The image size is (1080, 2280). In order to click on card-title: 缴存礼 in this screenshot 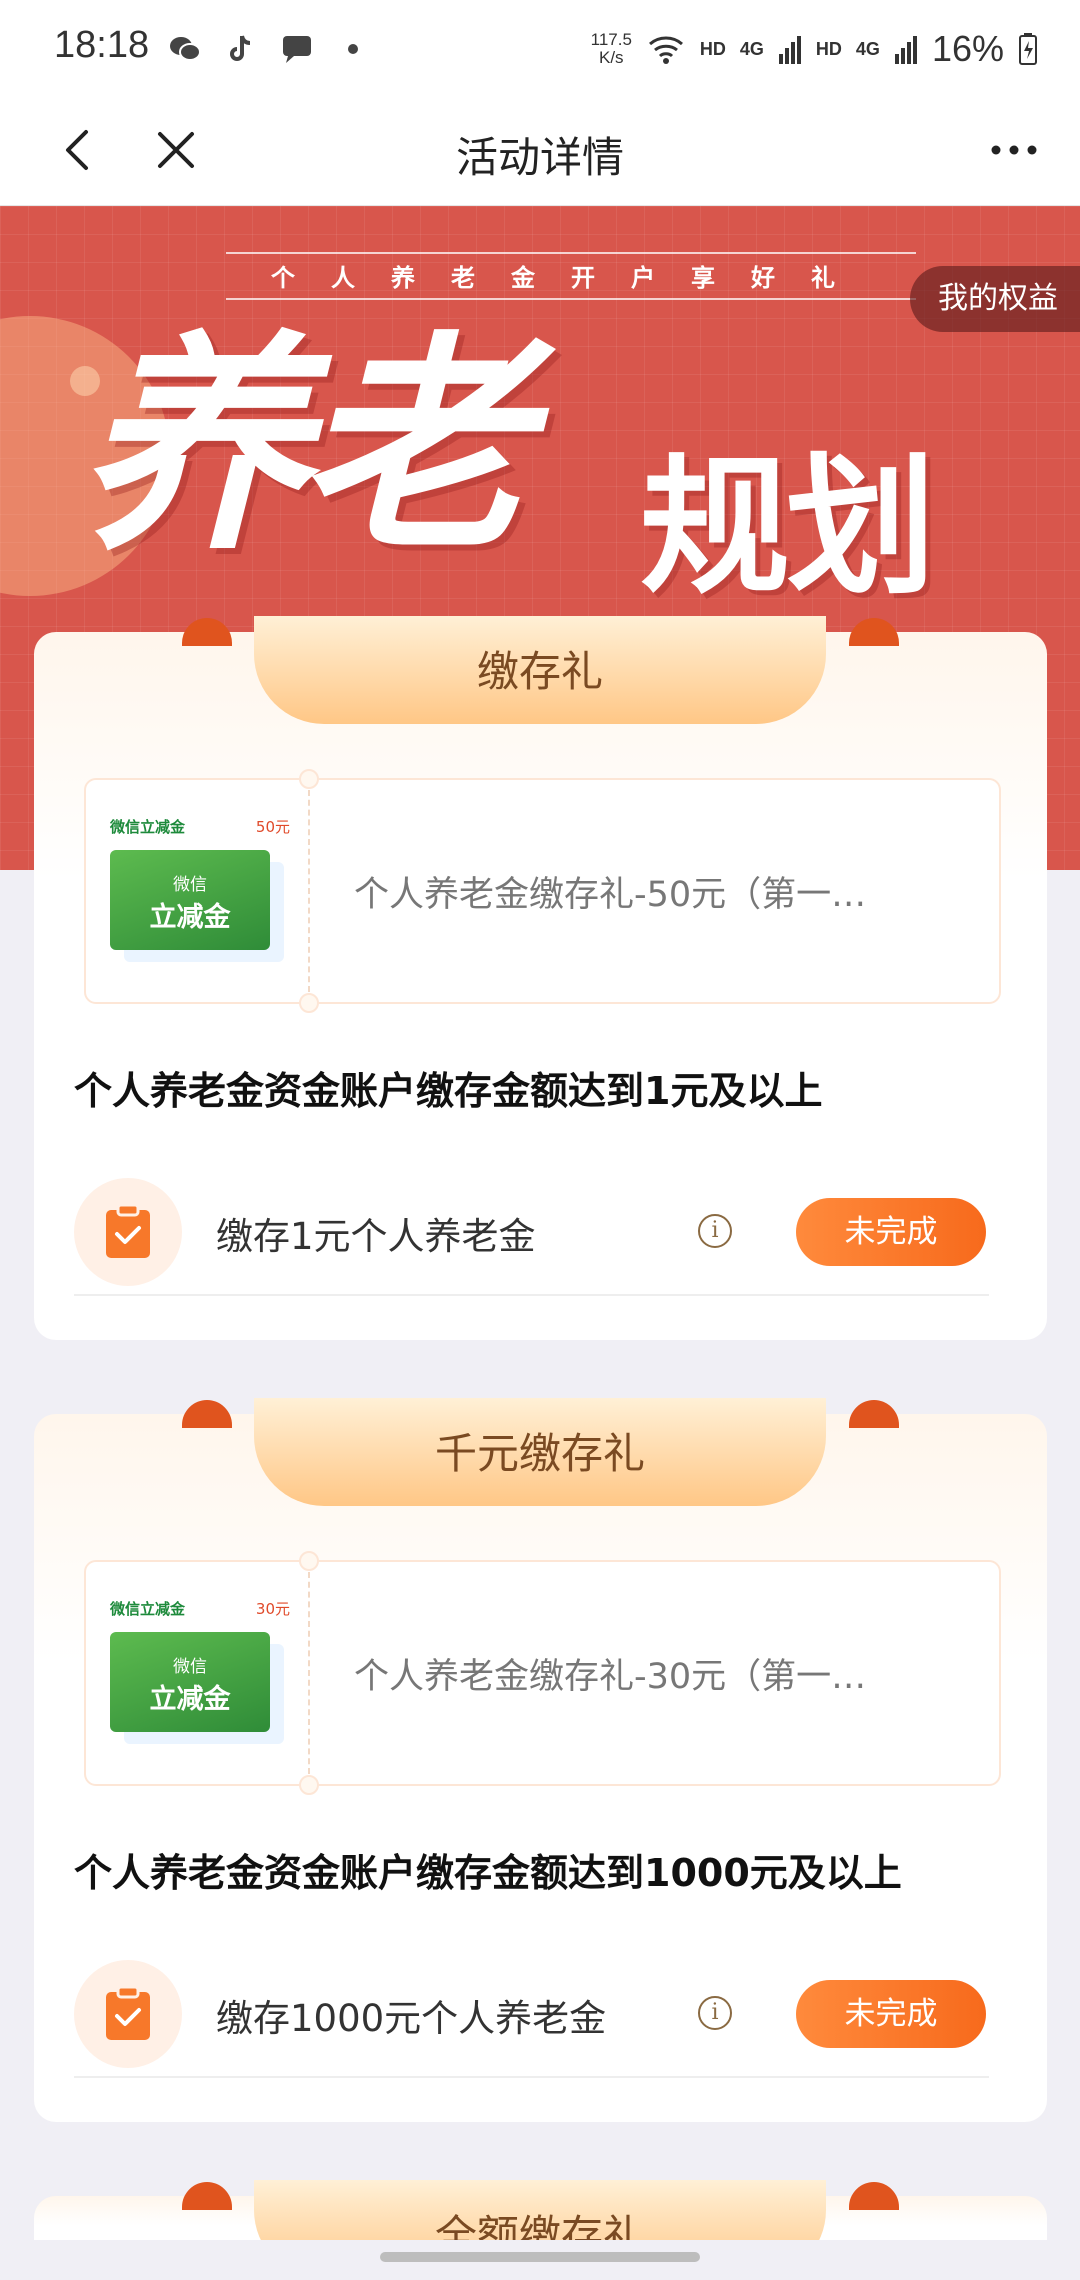, I will do `click(539, 671)`.